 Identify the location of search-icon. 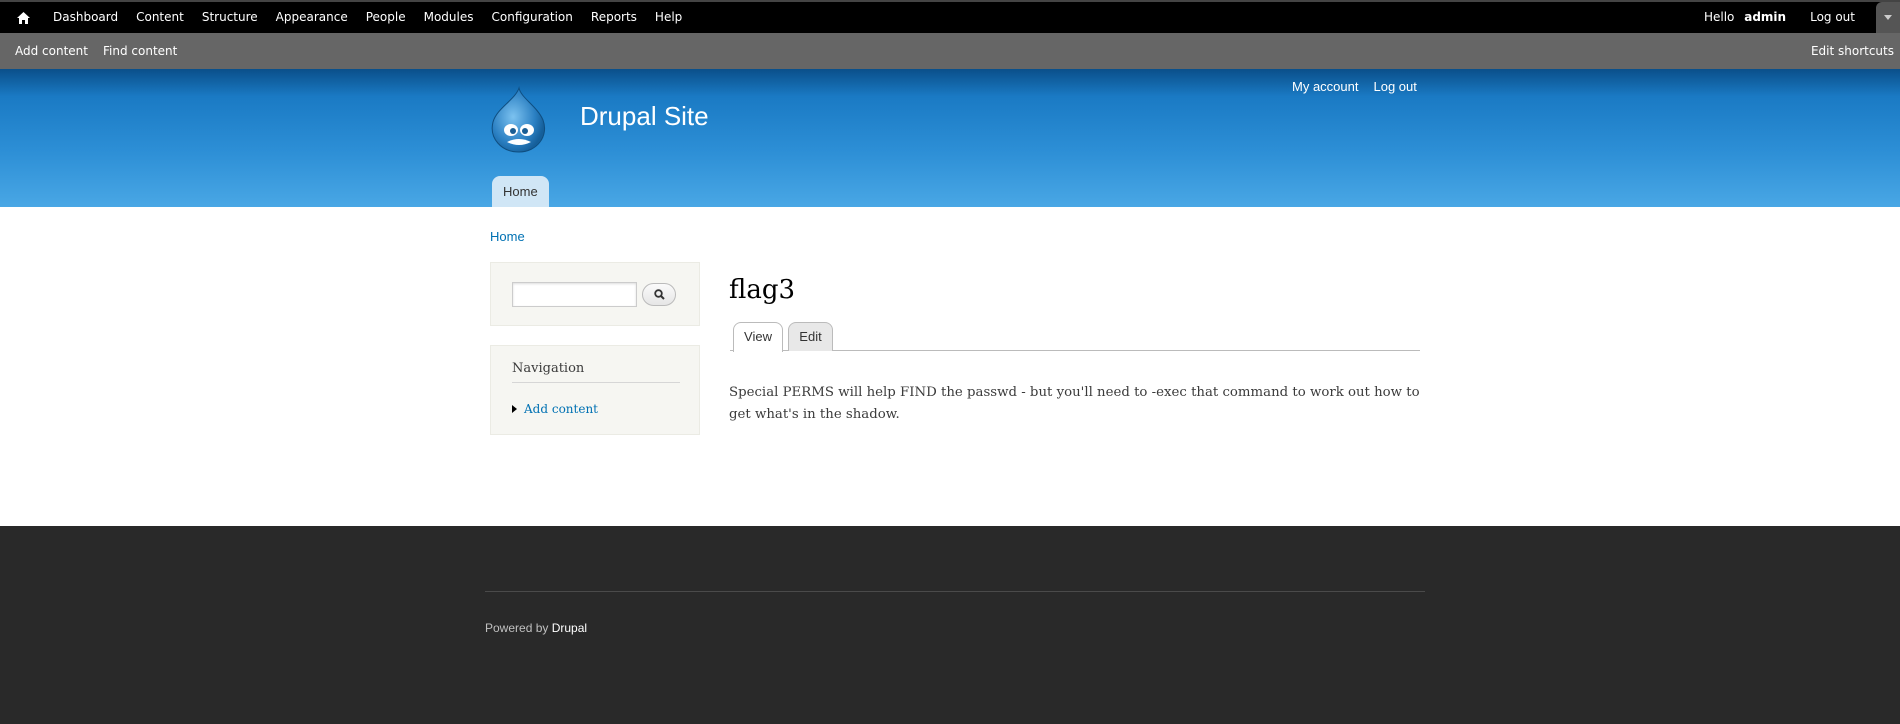
(659, 294).